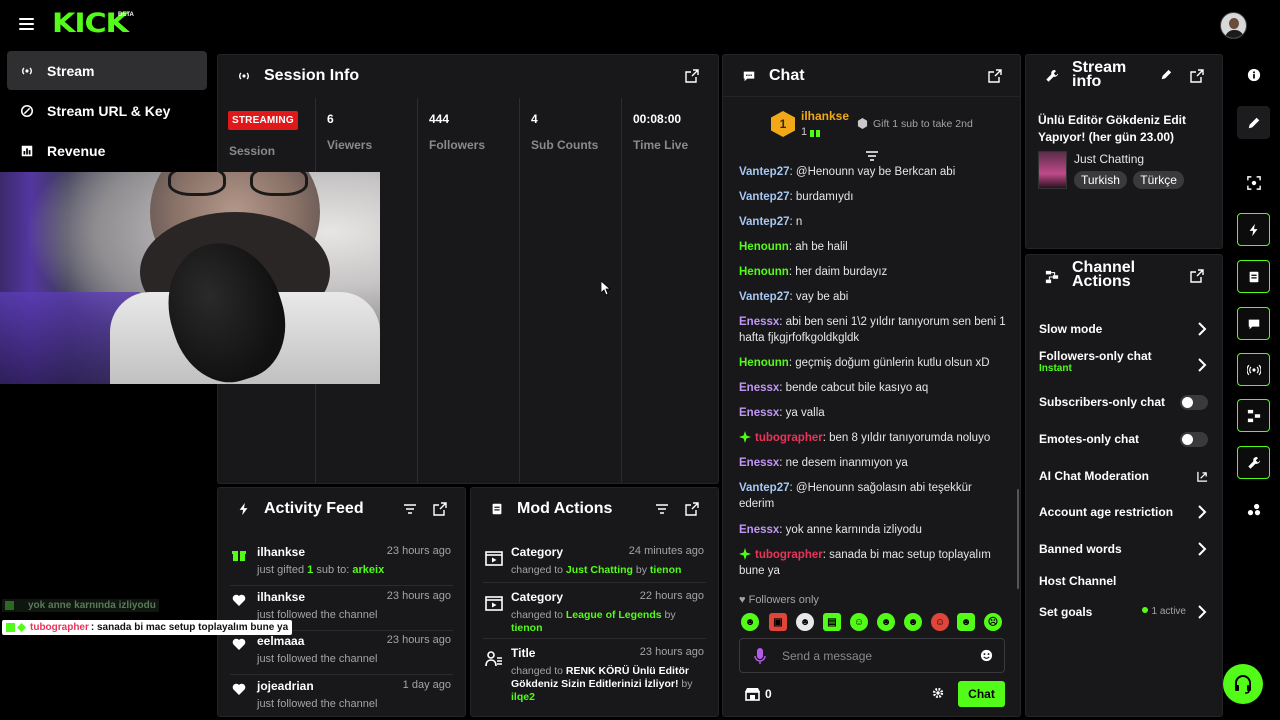 This screenshot has height=720, width=1280. What do you see at coordinates (872, 157) in the screenshot?
I see `collapse-pinned-icon` at bounding box center [872, 157].